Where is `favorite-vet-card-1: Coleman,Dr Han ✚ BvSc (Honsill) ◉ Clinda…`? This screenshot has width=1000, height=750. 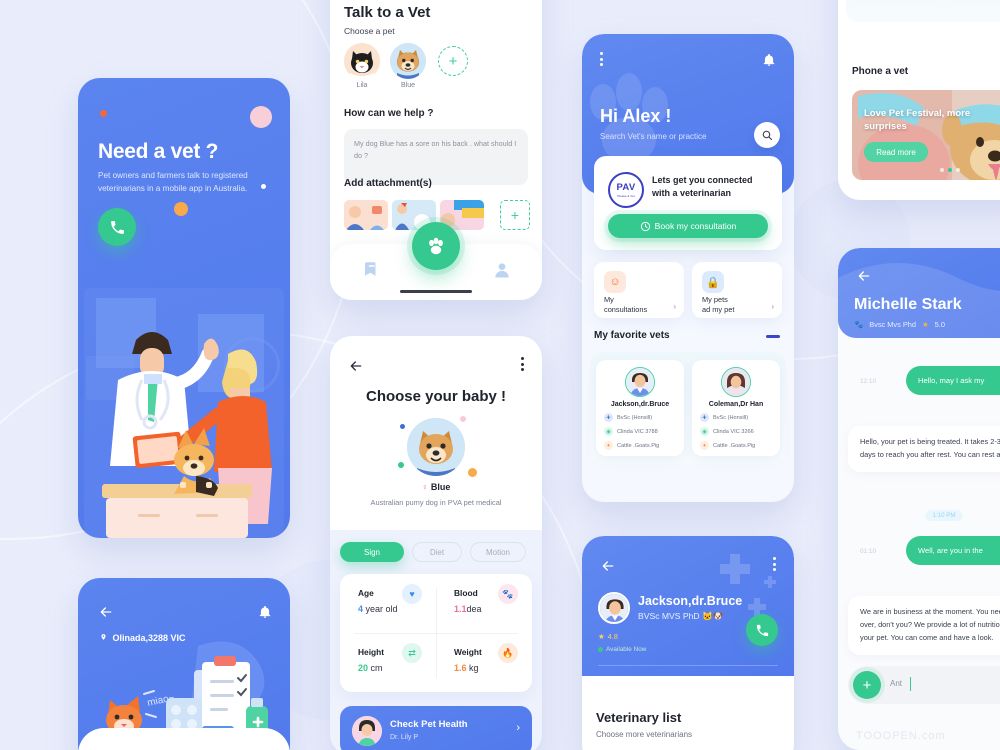 favorite-vet-card-1: Coleman,Dr Han ✚ BvSc (Honsill) ◉ Clinda… is located at coordinates (736, 408).